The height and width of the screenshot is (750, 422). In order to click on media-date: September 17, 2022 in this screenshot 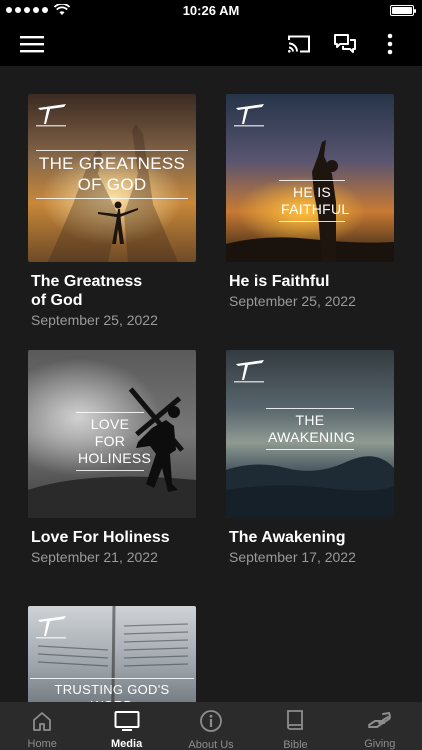, I will do `click(292, 557)`.